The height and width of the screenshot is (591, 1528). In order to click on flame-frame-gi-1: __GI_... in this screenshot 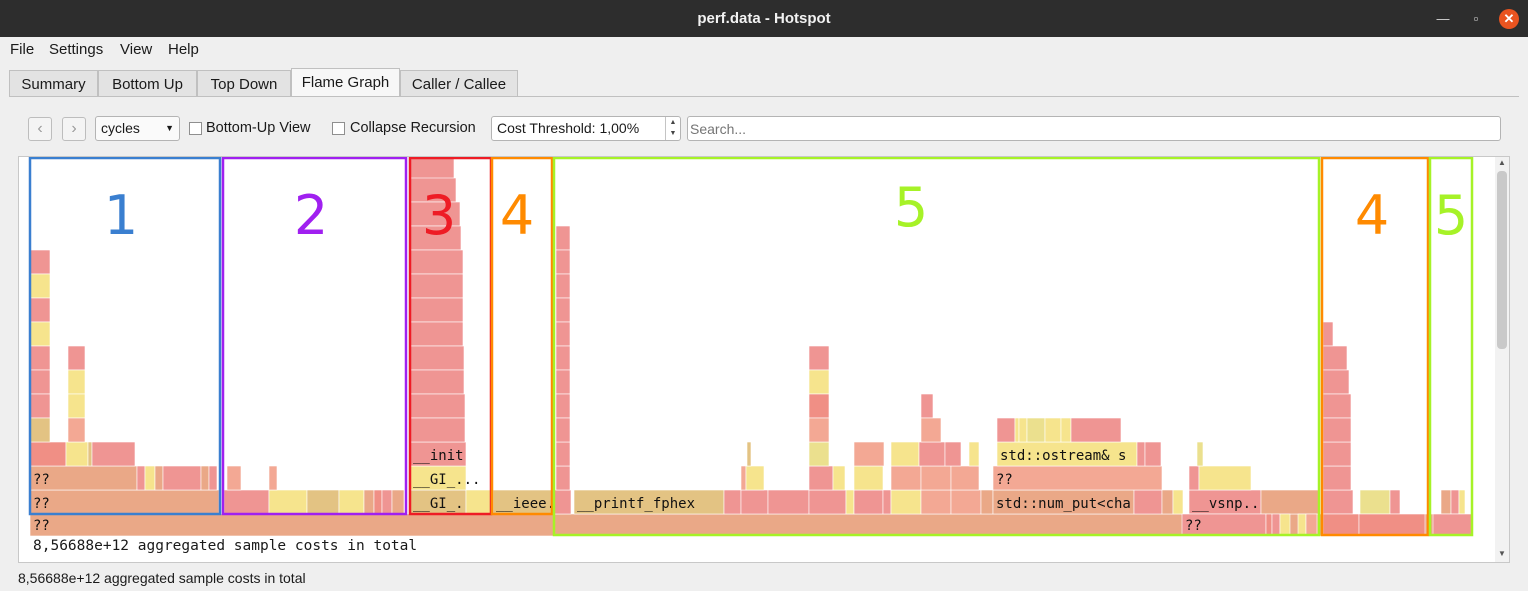, I will do `click(444, 478)`.